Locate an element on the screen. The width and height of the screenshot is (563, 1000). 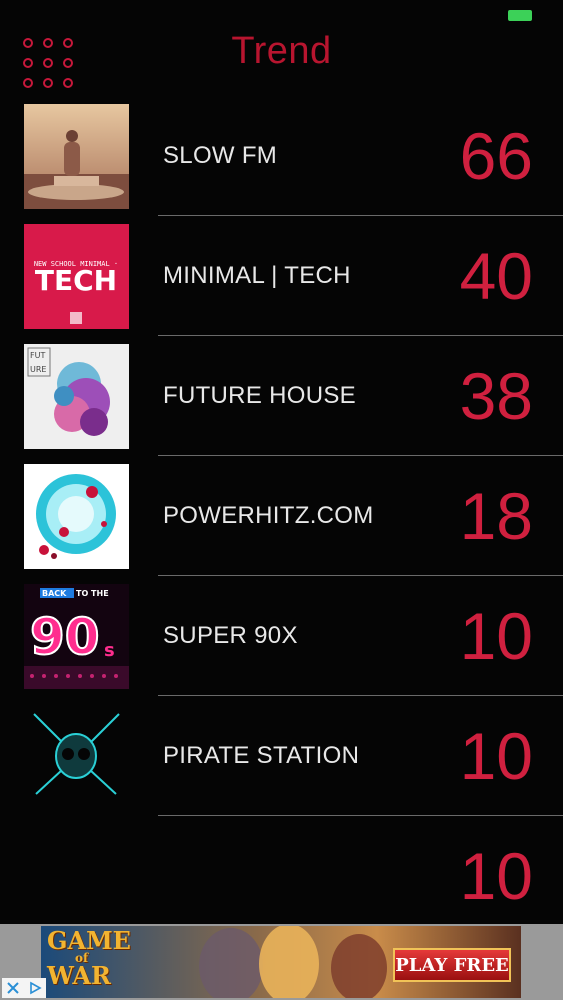
play-free-button: PLAY FREE is located at coordinates (452, 965).